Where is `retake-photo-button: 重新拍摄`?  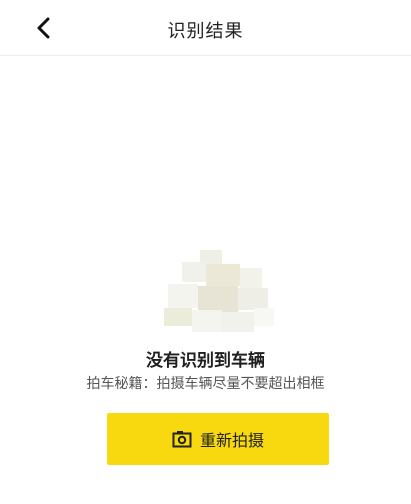 retake-photo-button: 重新拍摄 is located at coordinates (218, 439).